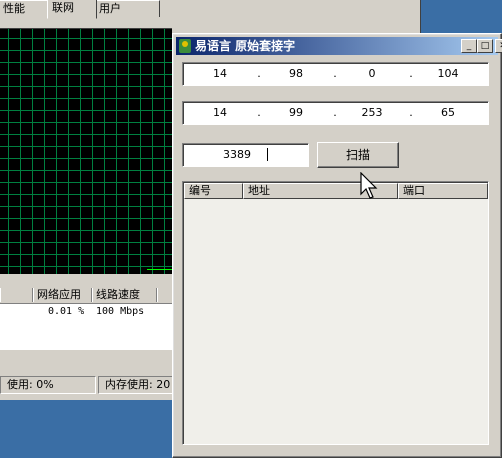  What do you see at coordinates (498, 46) in the screenshot?
I see `close-button: ✕` at bounding box center [498, 46].